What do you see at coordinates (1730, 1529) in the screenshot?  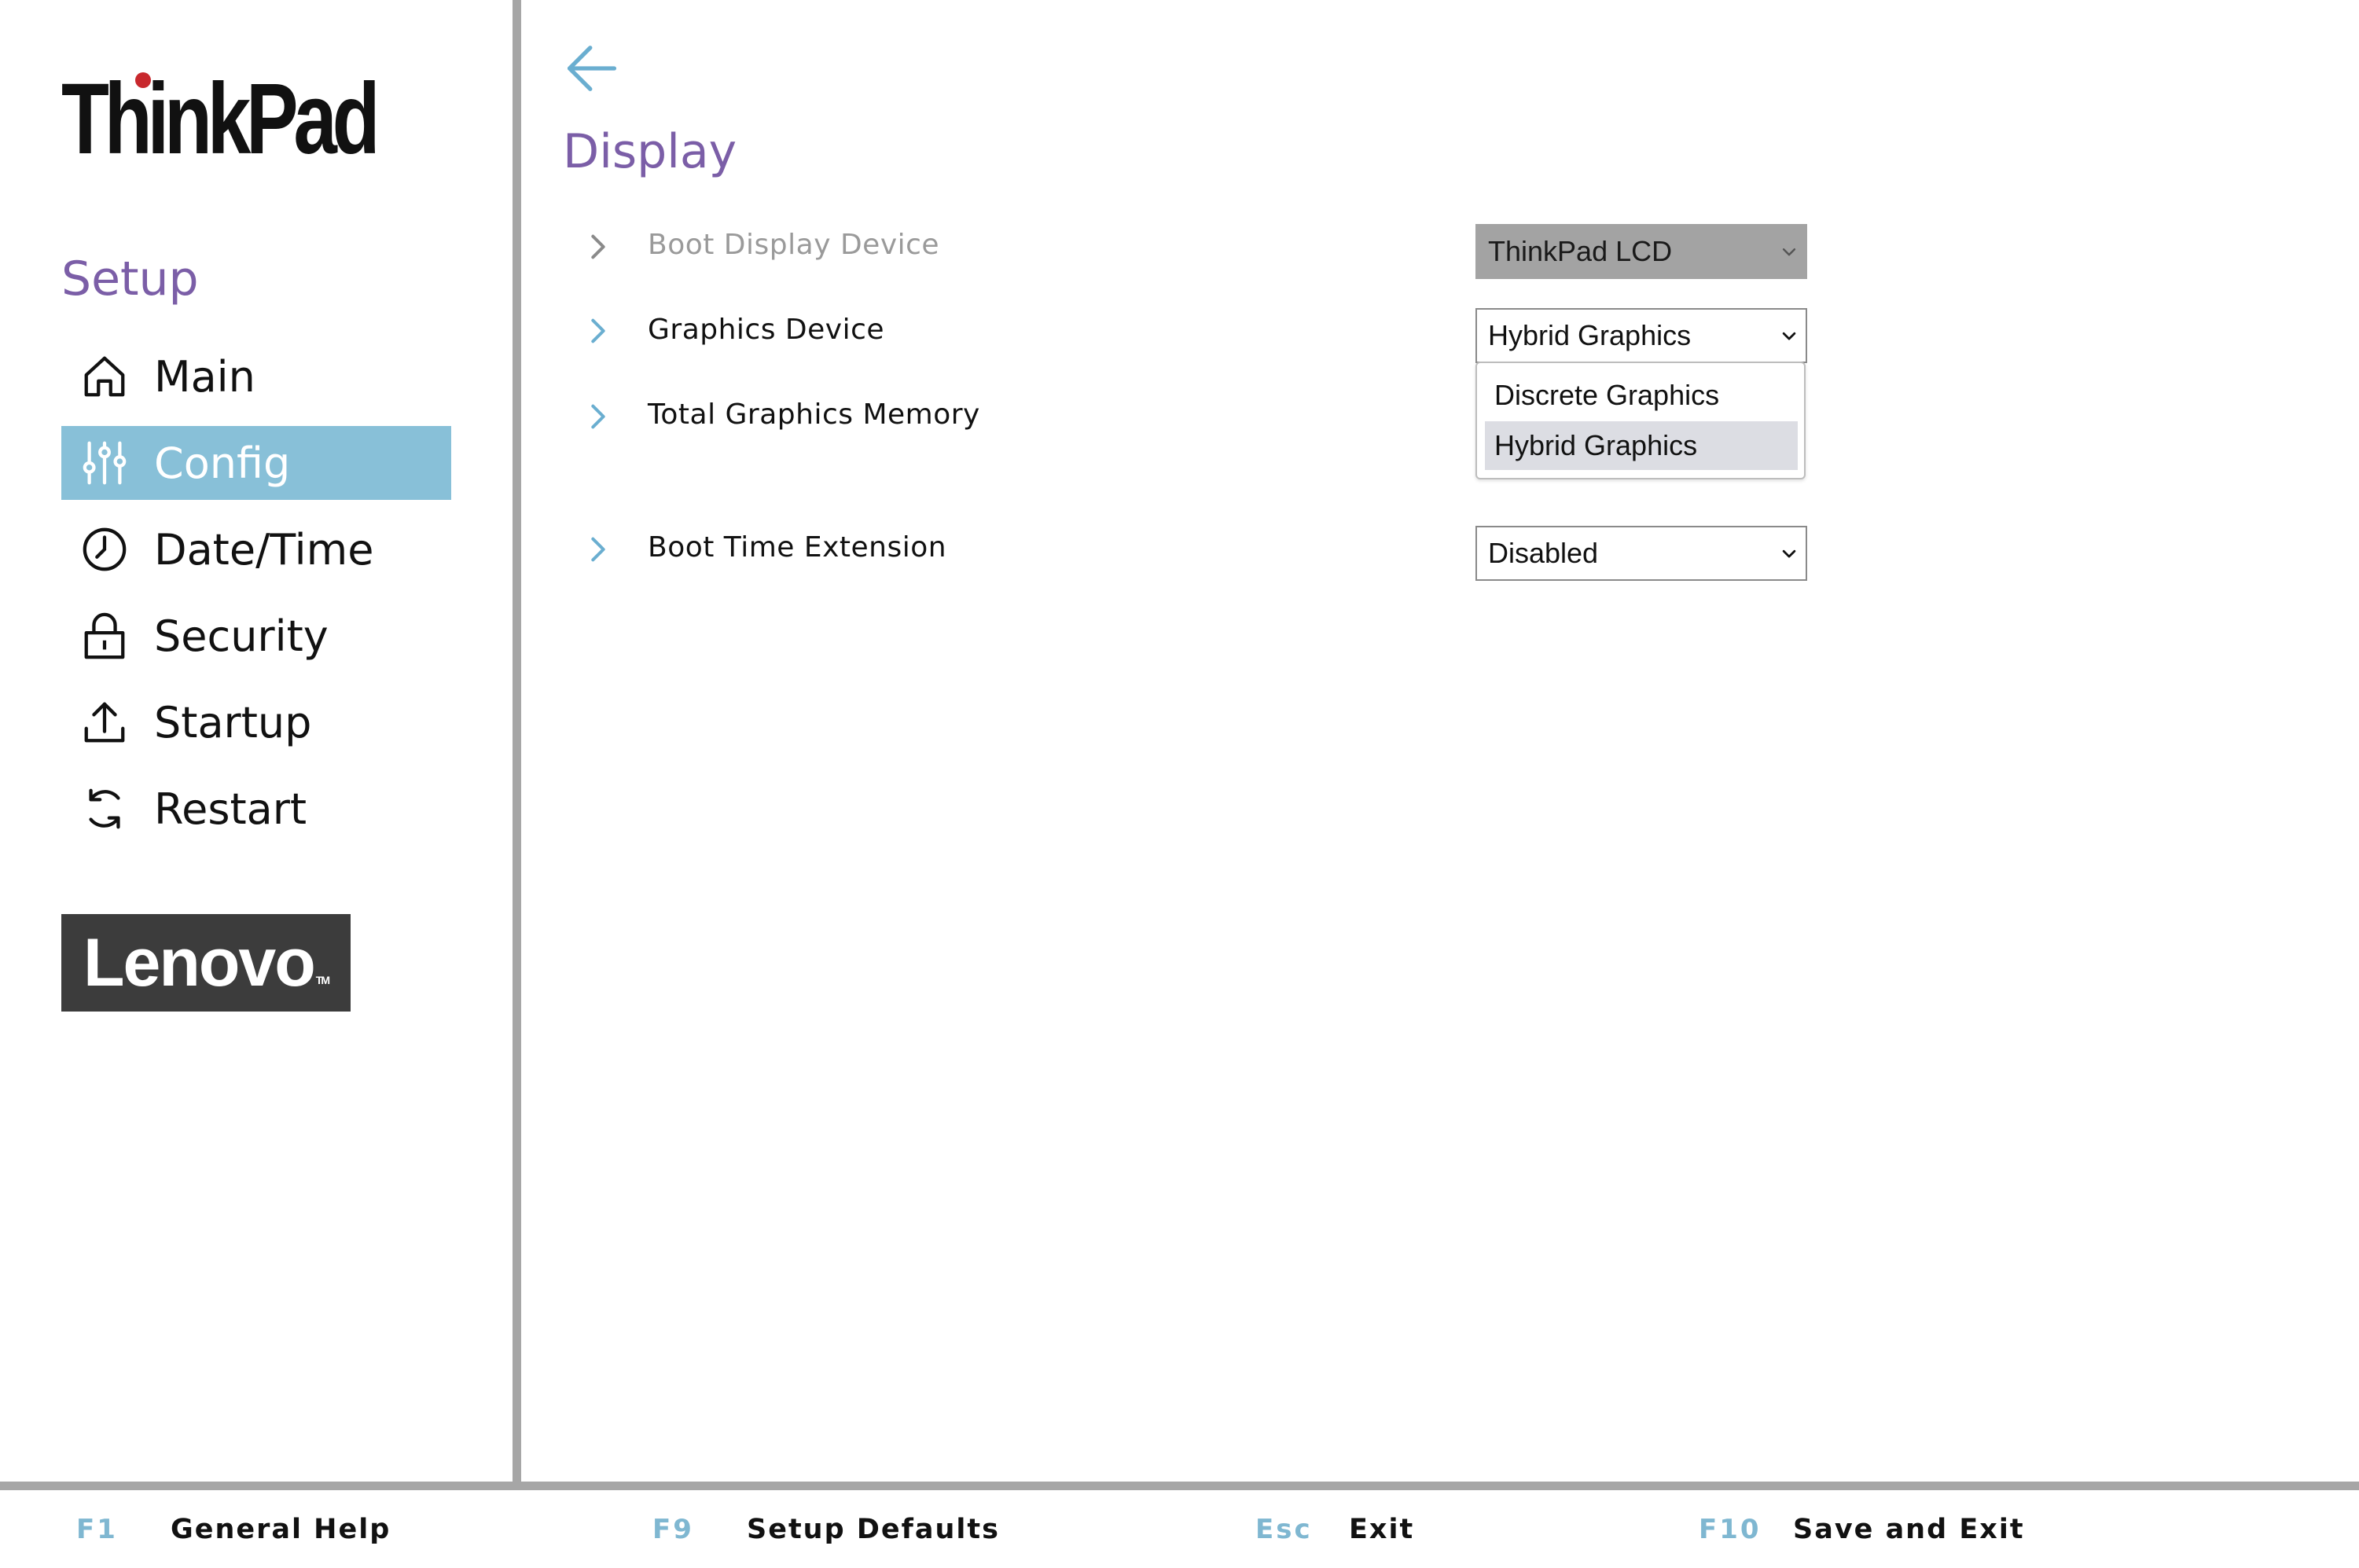 I see `f10-key: F10` at bounding box center [1730, 1529].